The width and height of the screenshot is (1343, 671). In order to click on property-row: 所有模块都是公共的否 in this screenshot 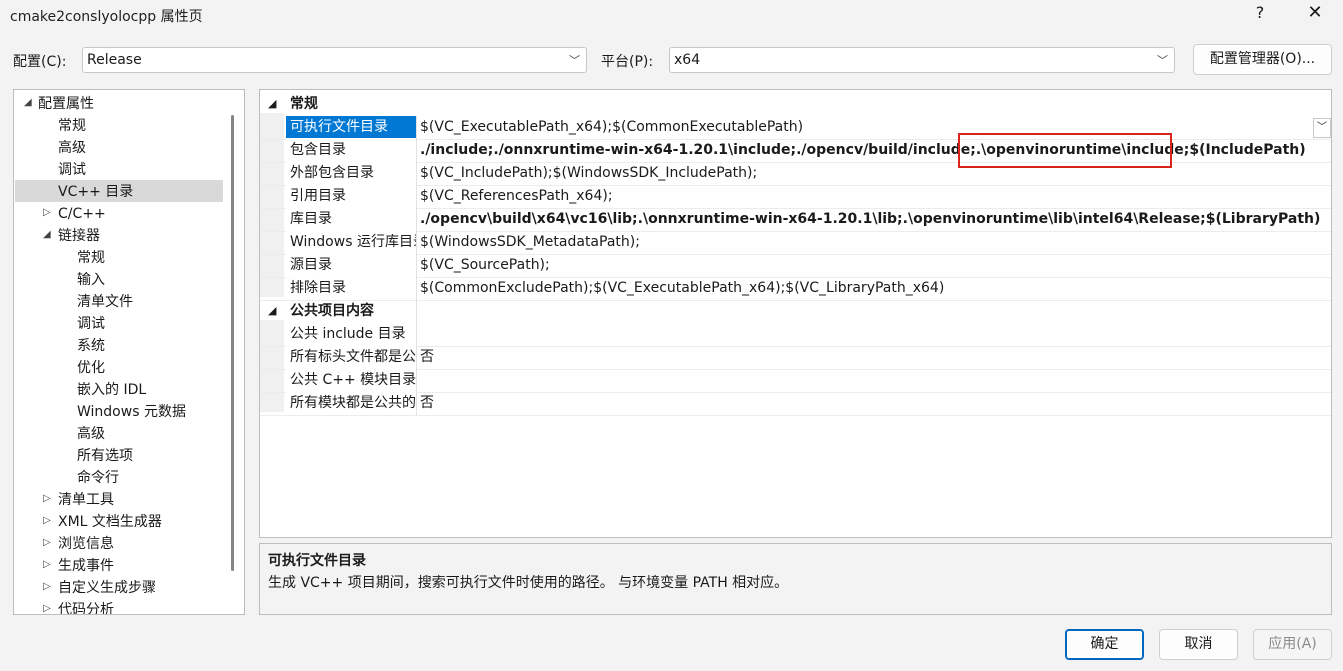, I will do `click(795, 404)`.